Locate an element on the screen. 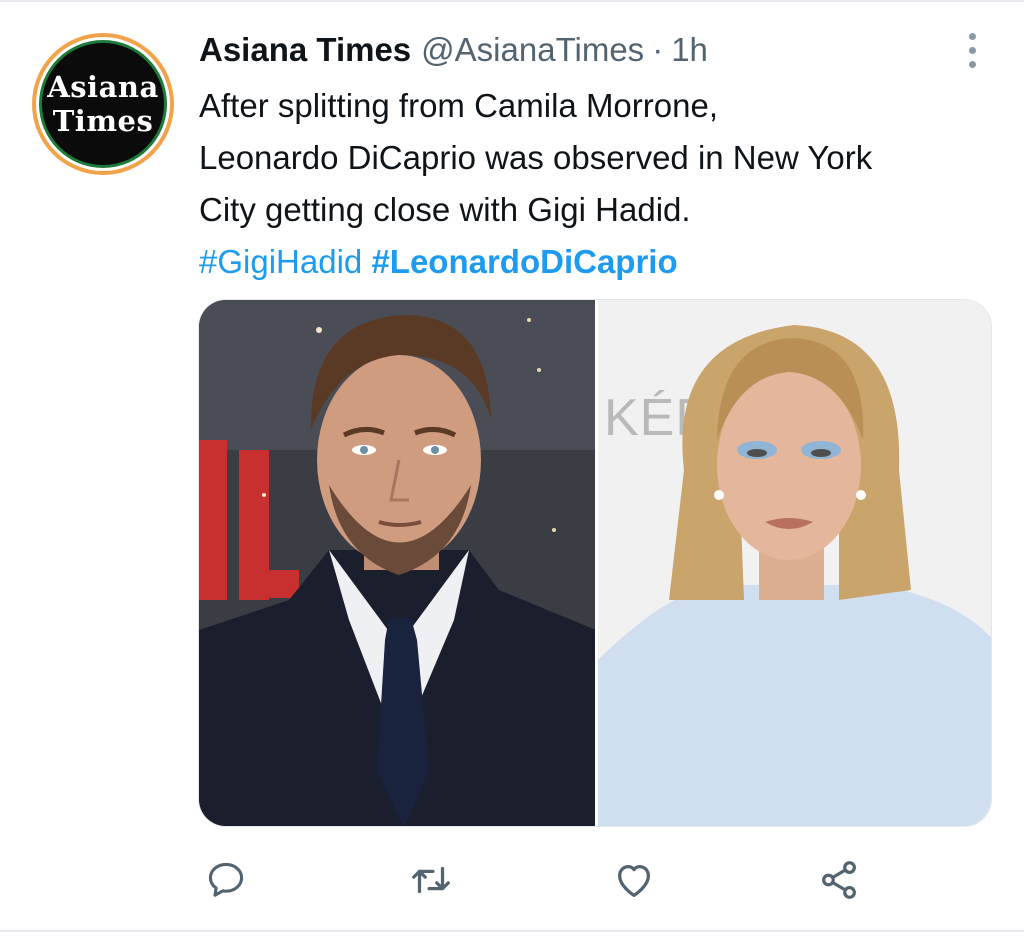  retweet-button is located at coordinates (431, 880).